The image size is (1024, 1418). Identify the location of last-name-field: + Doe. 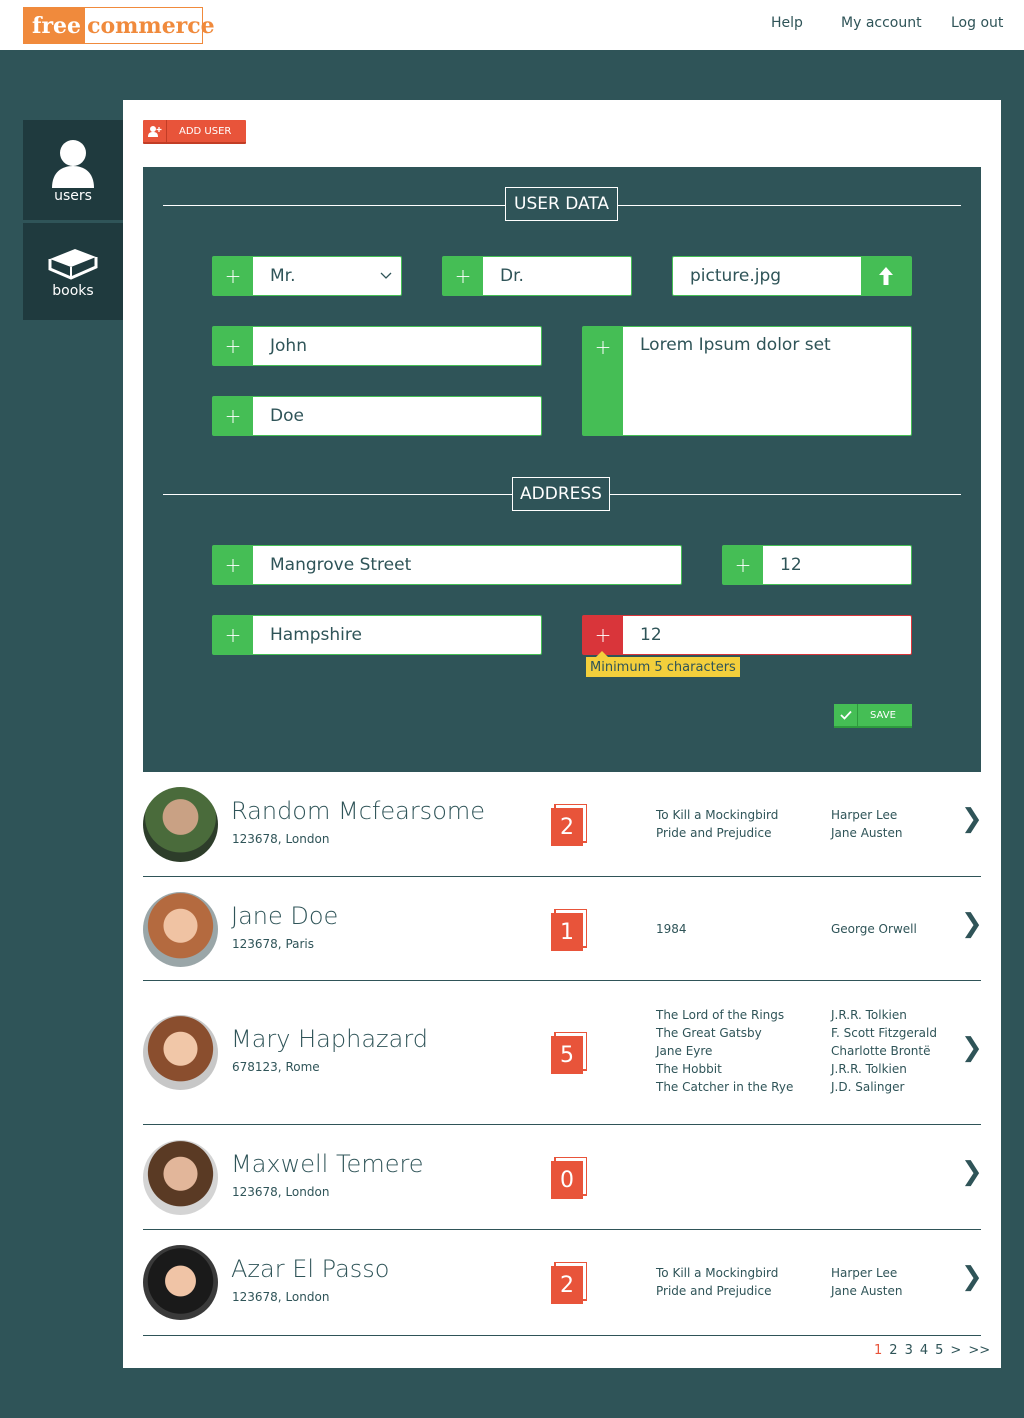
(377, 416).